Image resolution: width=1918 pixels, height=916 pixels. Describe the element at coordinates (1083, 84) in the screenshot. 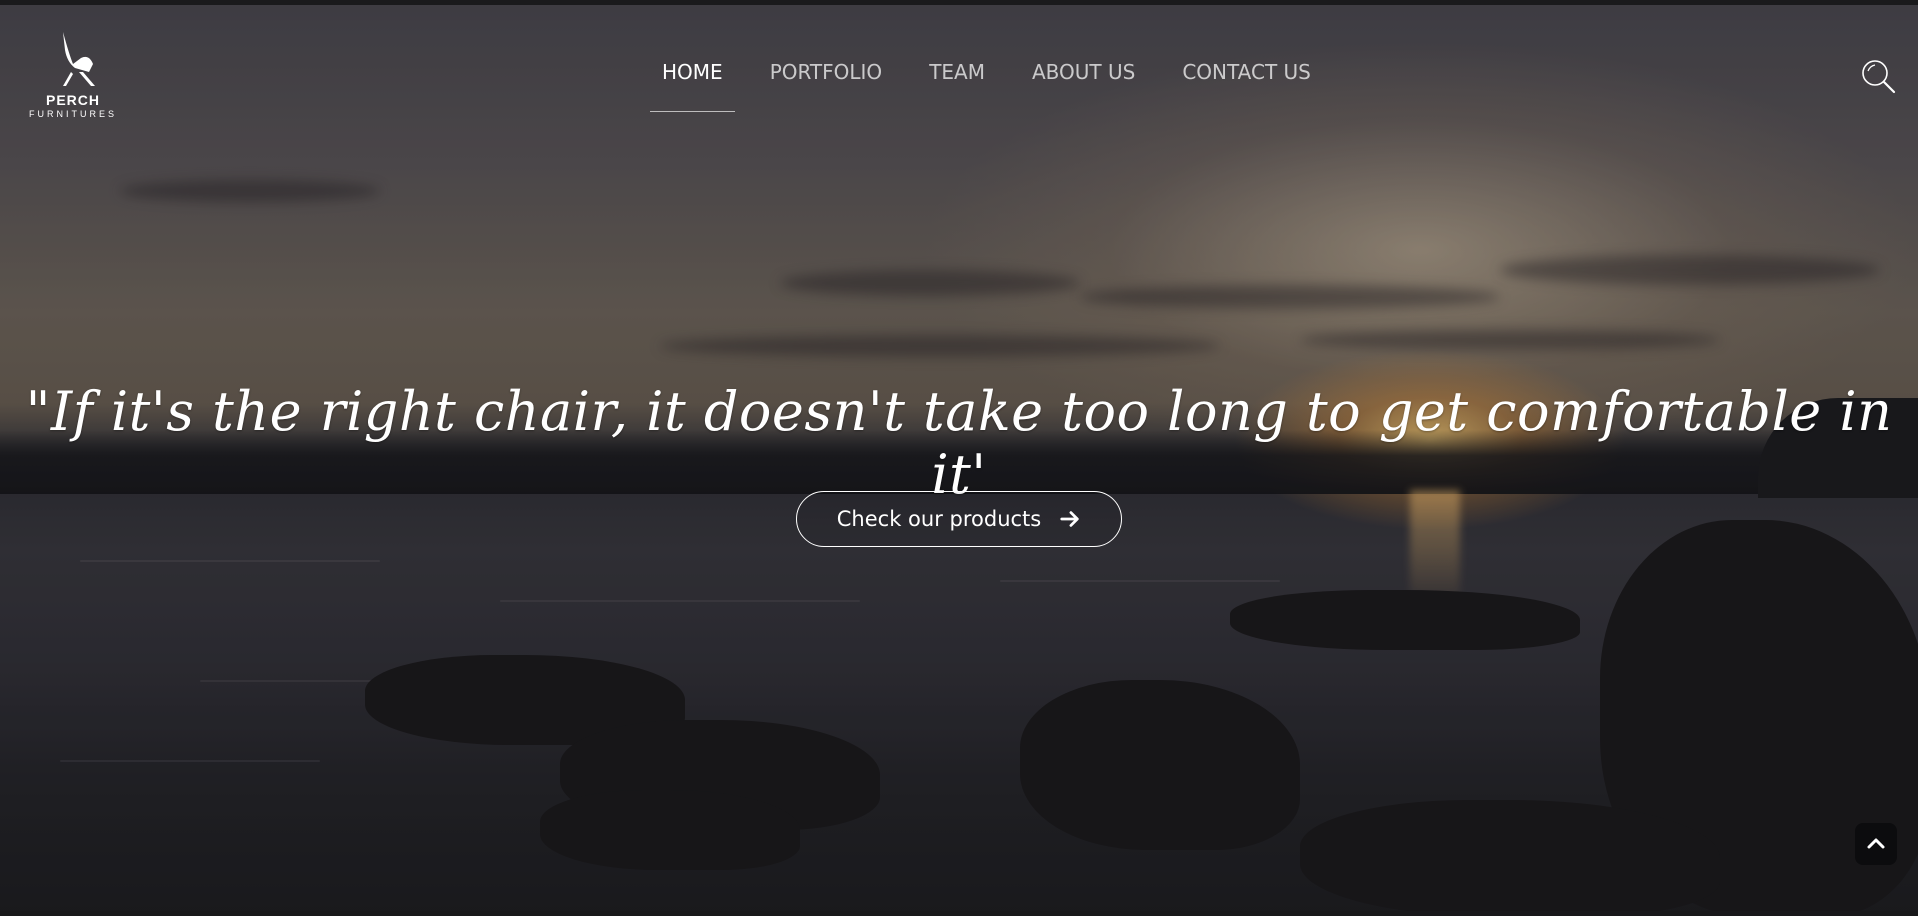

I see `nav-item-about-us: ABOUT US` at that location.